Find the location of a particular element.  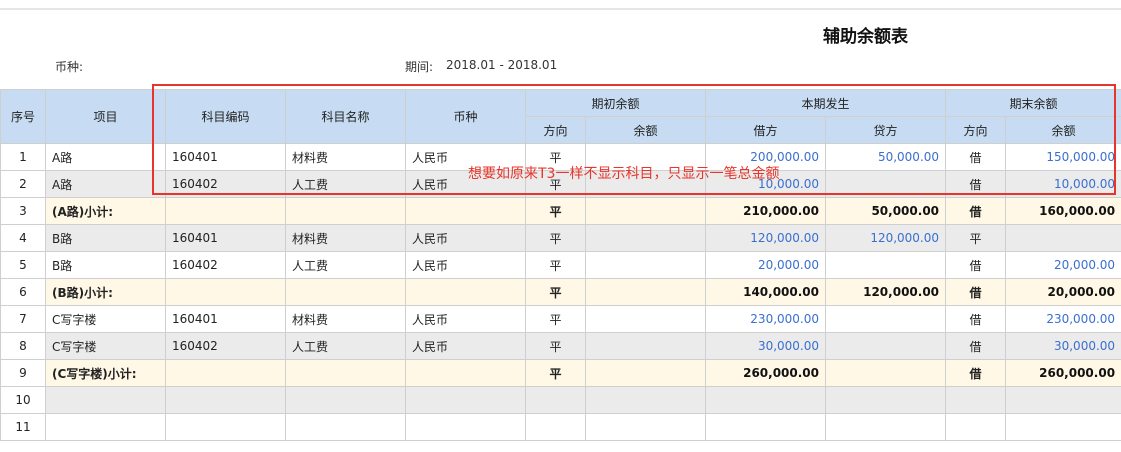

cell-code: 160402 is located at coordinates (225, 184).